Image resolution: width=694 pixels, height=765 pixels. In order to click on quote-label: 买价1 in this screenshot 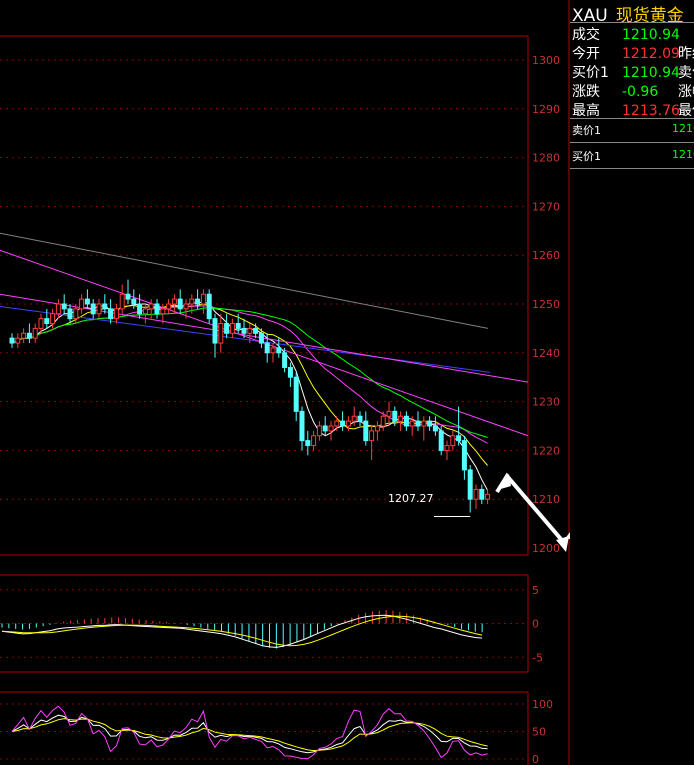, I will do `click(590, 73)`.